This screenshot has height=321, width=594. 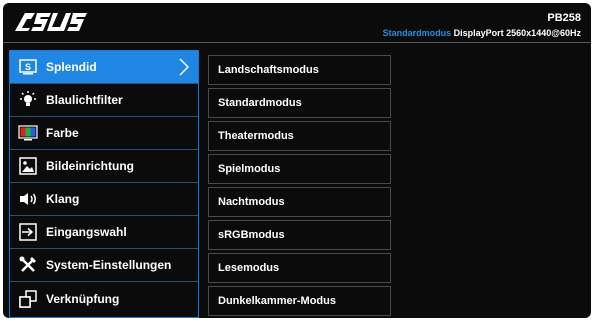 What do you see at coordinates (299, 268) in the screenshot?
I see `submenu-item: Lesemodus` at bounding box center [299, 268].